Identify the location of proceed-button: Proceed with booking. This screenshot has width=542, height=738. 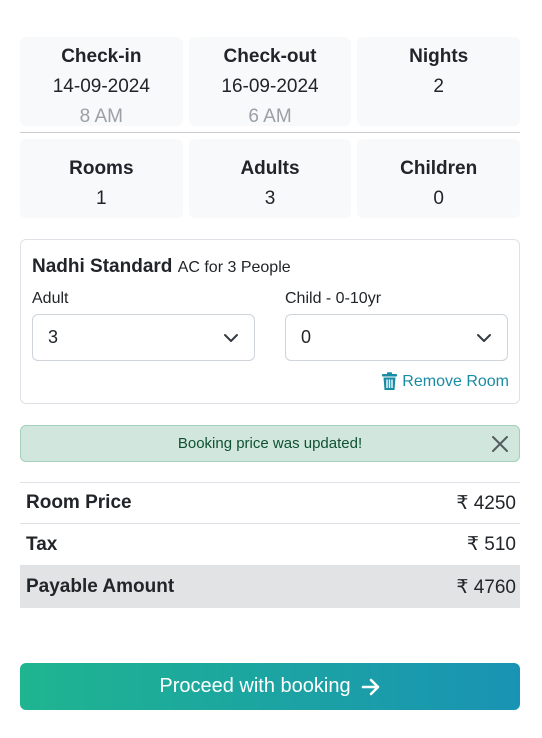
(270, 686).